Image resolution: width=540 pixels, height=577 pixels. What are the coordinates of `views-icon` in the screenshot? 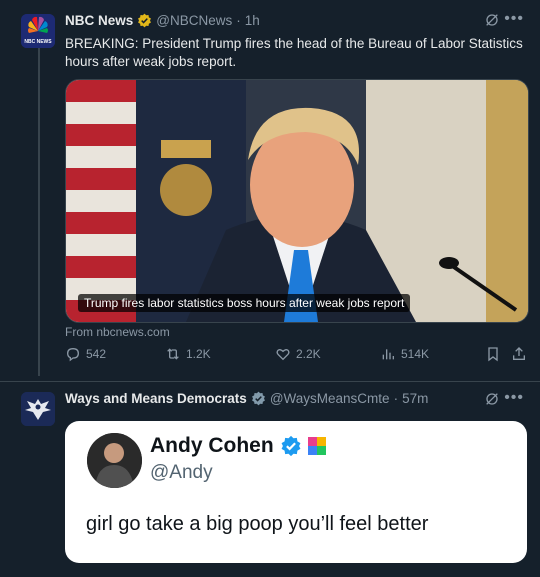 It's located at (388, 354).